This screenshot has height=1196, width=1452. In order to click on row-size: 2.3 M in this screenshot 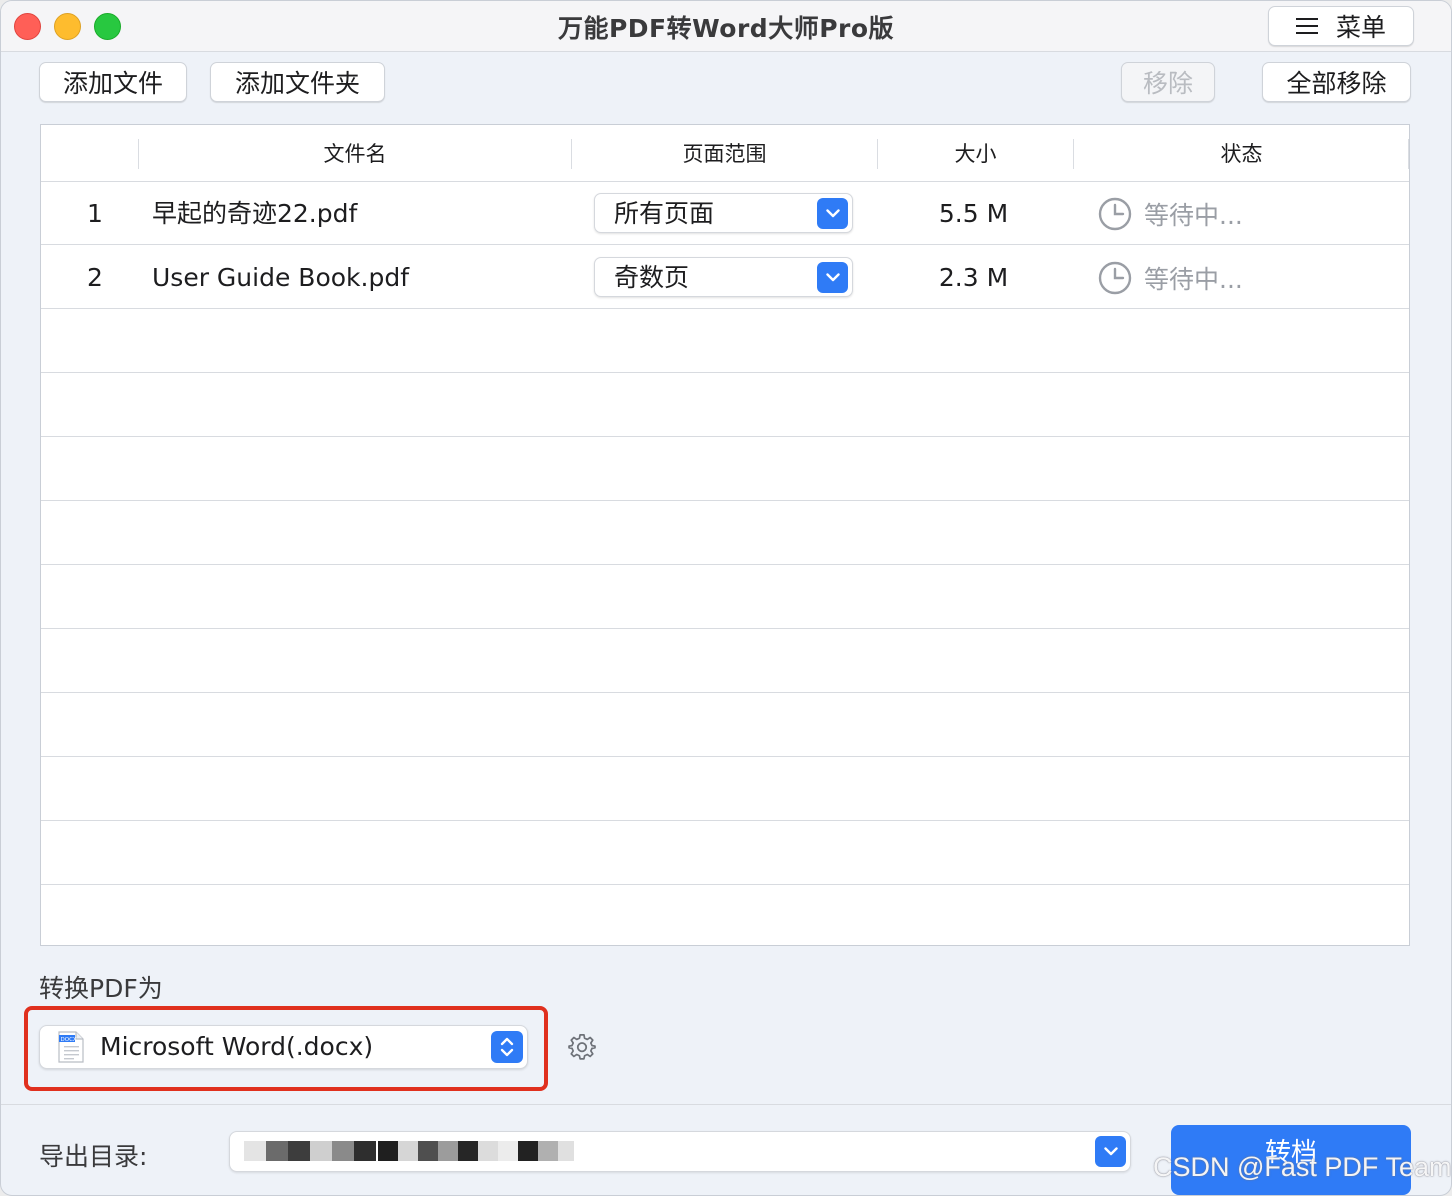, I will do `click(973, 277)`.